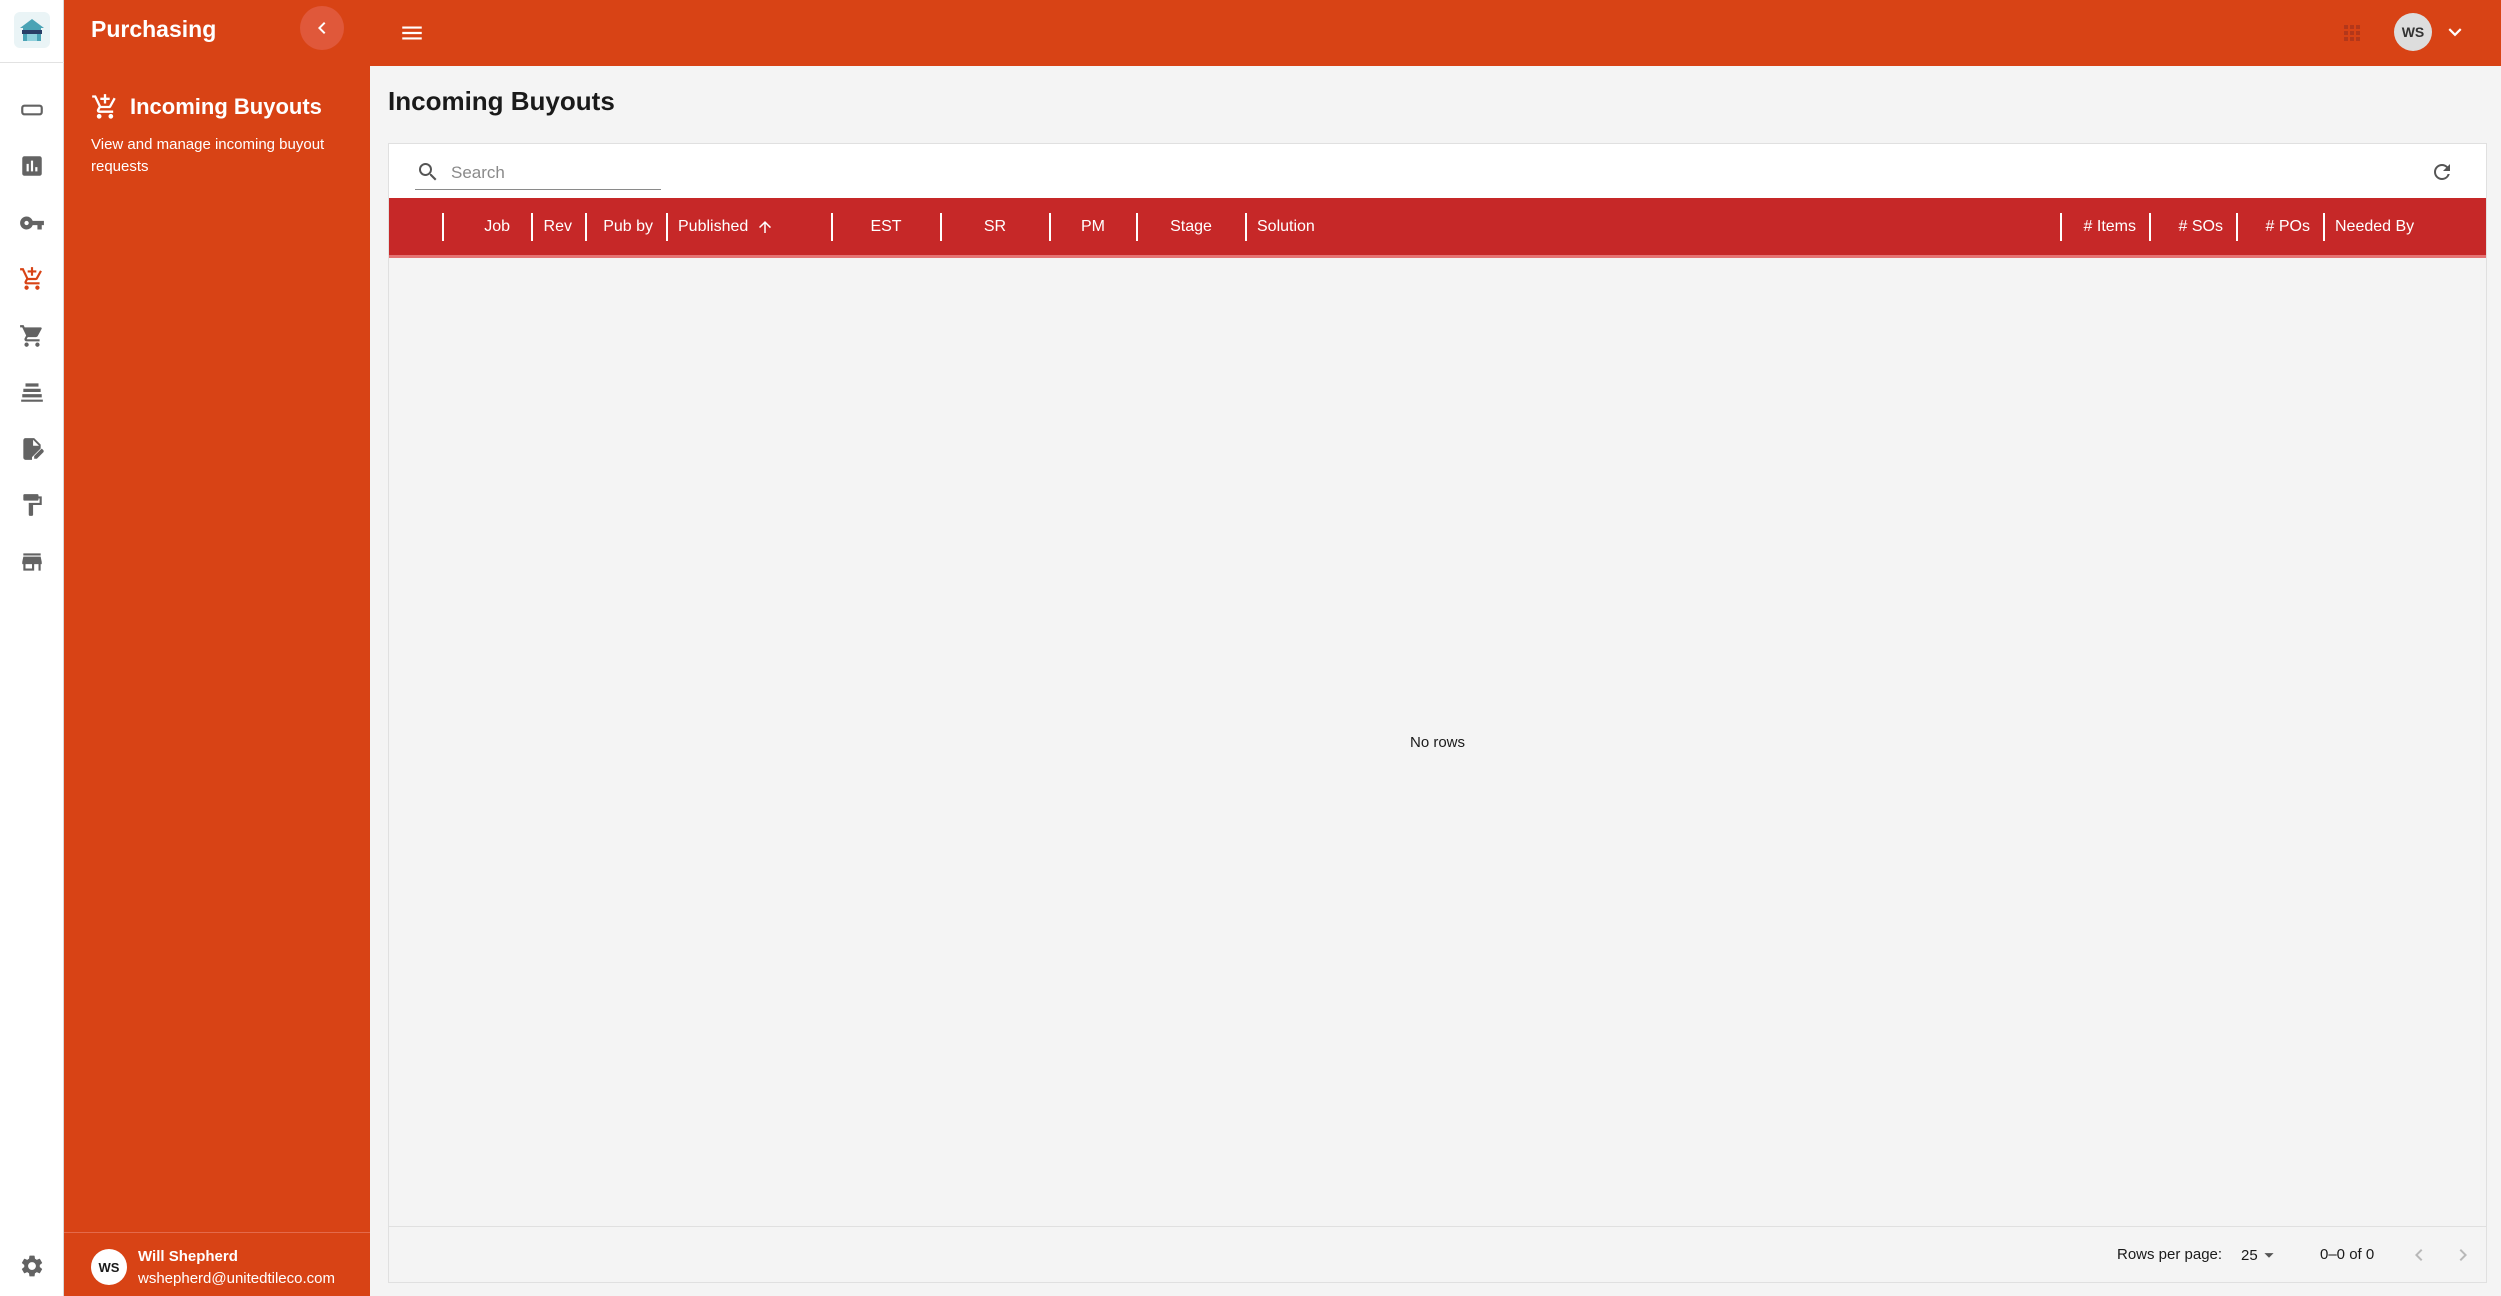  What do you see at coordinates (2260, 1255) in the screenshot?
I see `rows-per-page-select: 25` at bounding box center [2260, 1255].